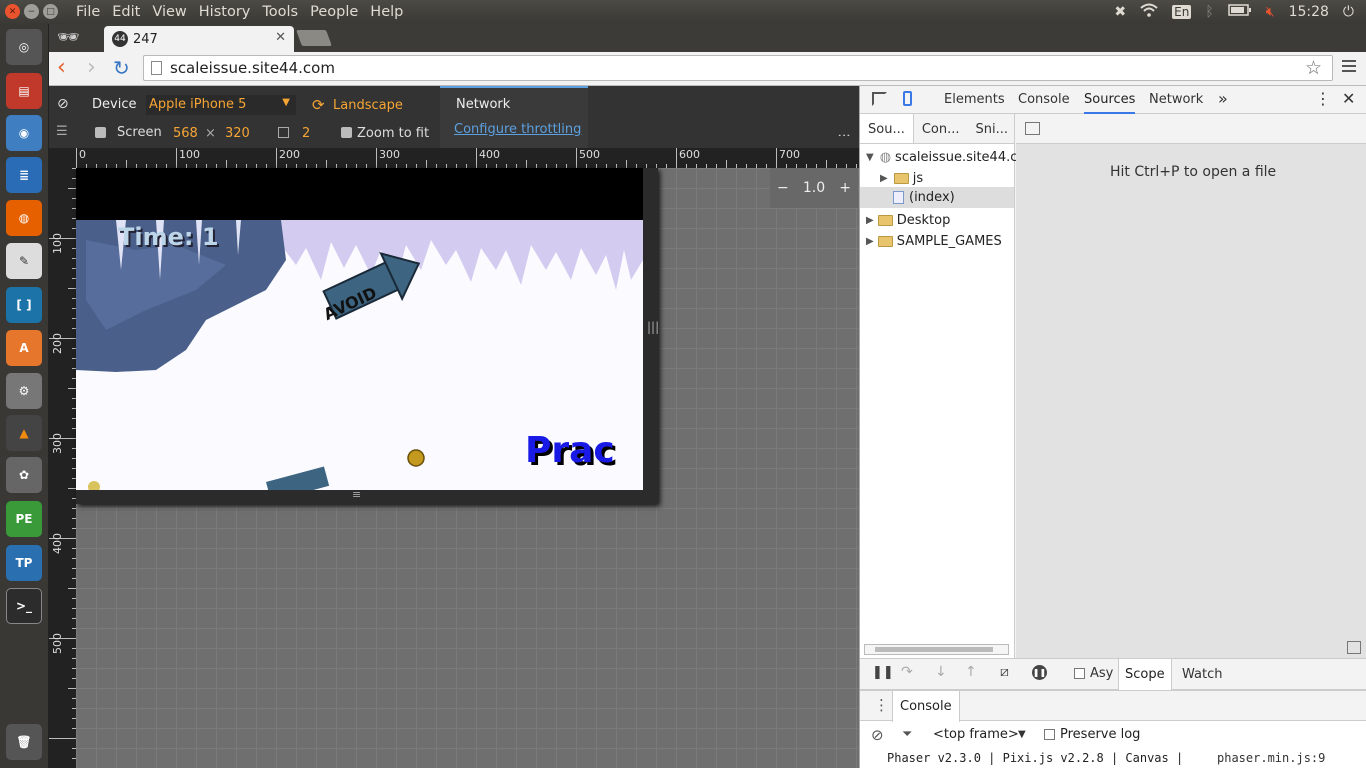 The height and width of the screenshot is (768, 1366). I want to click on address-bar: scaleissue.site44.com ☆, so click(738, 68).